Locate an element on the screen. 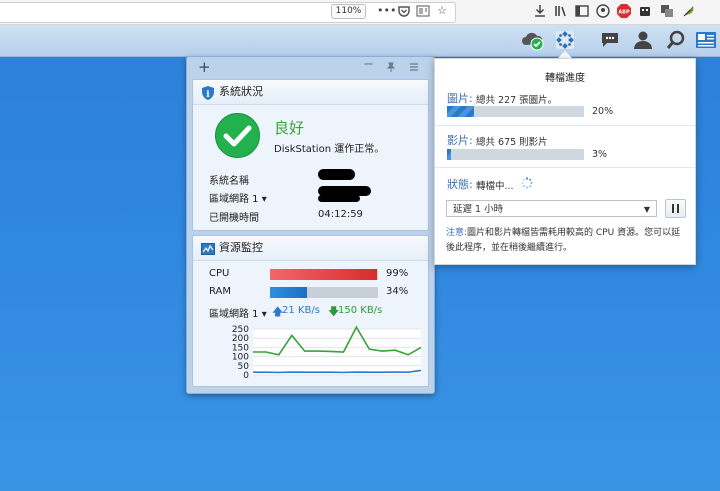 This screenshot has height=491, width=720. note-body: 圖片和影片轉檔皆需耗用較高的 CPU 資源。您可以延後此程序，並在稍後繼續進行。 is located at coordinates (563, 240).